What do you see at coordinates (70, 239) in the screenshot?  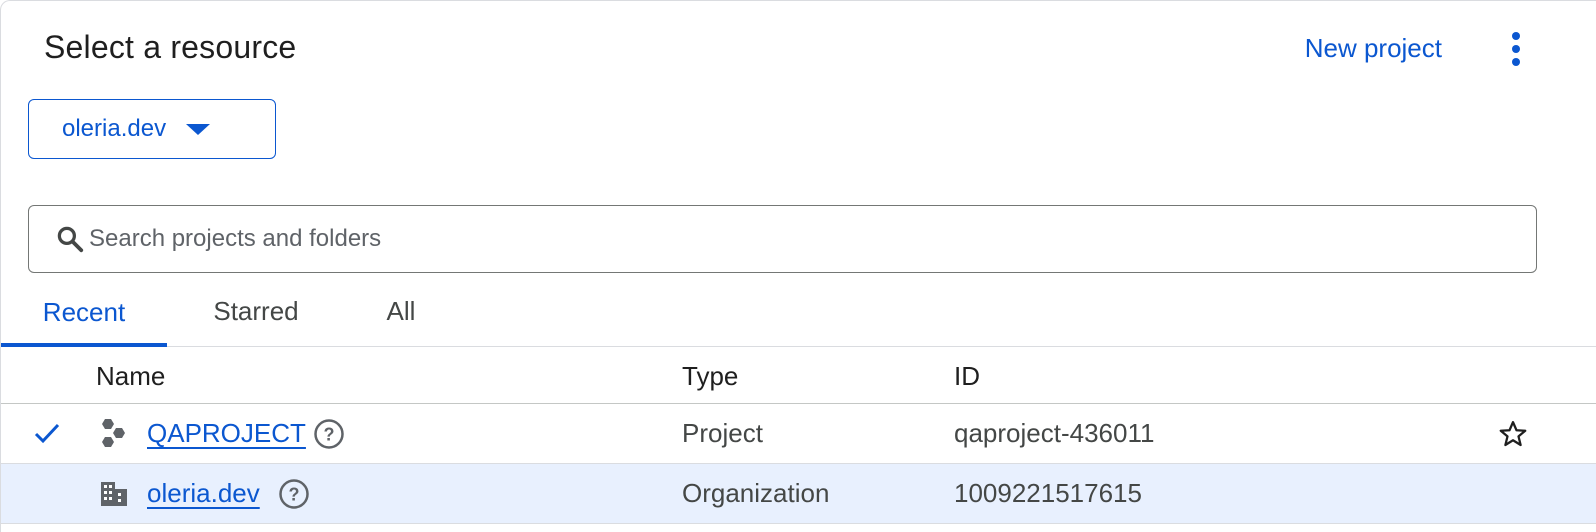 I see `search-icon` at bounding box center [70, 239].